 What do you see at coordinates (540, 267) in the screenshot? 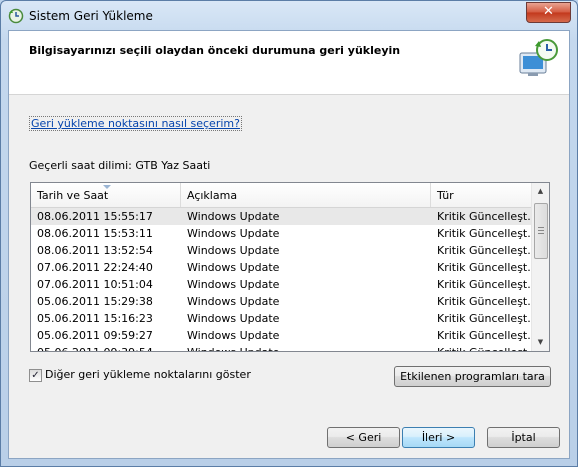
I see `vertical-scrollbar: ▲ ▼` at bounding box center [540, 267].